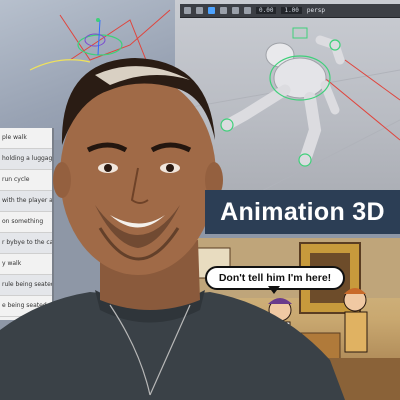  What do you see at coordinates (275, 278) in the screenshot?
I see `speech-bubble-text: Don't tell him I'm here!` at bounding box center [275, 278].